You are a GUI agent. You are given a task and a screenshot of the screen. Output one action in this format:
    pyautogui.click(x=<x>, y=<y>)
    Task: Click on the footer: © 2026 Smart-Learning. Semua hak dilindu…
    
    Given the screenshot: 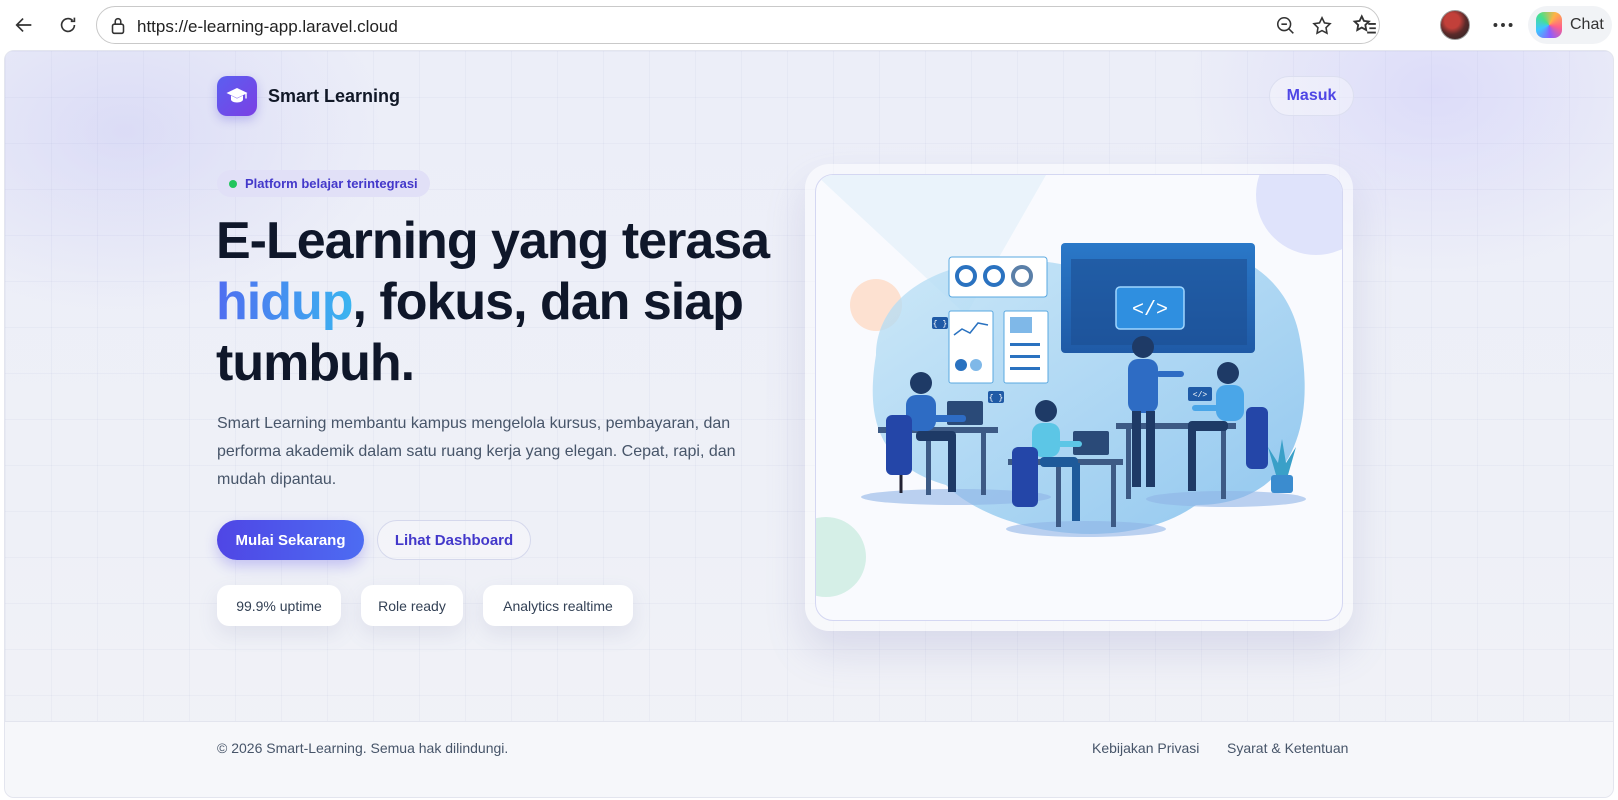 What is the action you would take?
    pyautogui.click(x=809, y=759)
    